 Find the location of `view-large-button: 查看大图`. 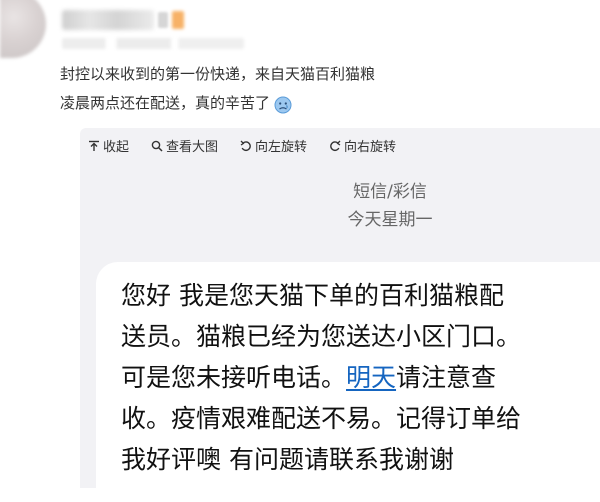

view-large-button: 查看大图 is located at coordinates (184, 145).